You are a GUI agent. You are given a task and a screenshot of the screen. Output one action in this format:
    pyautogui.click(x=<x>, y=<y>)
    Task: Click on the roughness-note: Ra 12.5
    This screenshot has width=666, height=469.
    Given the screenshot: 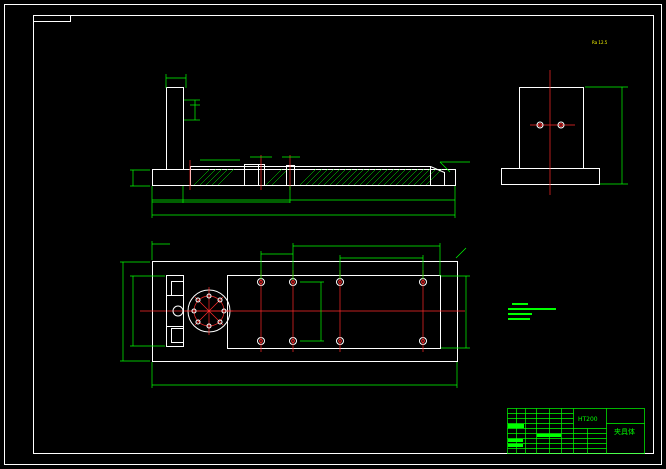 What is the action you would take?
    pyautogui.click(x=600, y=42)
    